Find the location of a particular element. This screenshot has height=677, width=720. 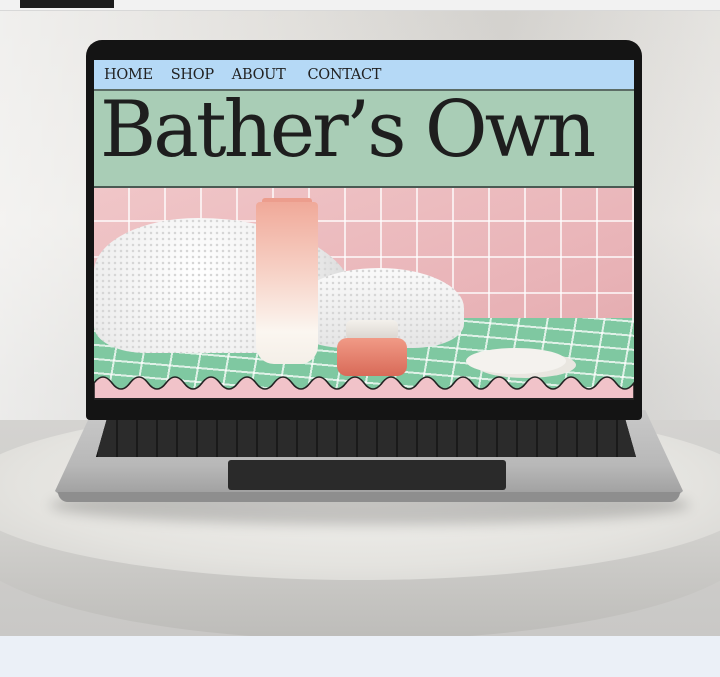

scalloped-wave-border is located at coordinates (364, 388).